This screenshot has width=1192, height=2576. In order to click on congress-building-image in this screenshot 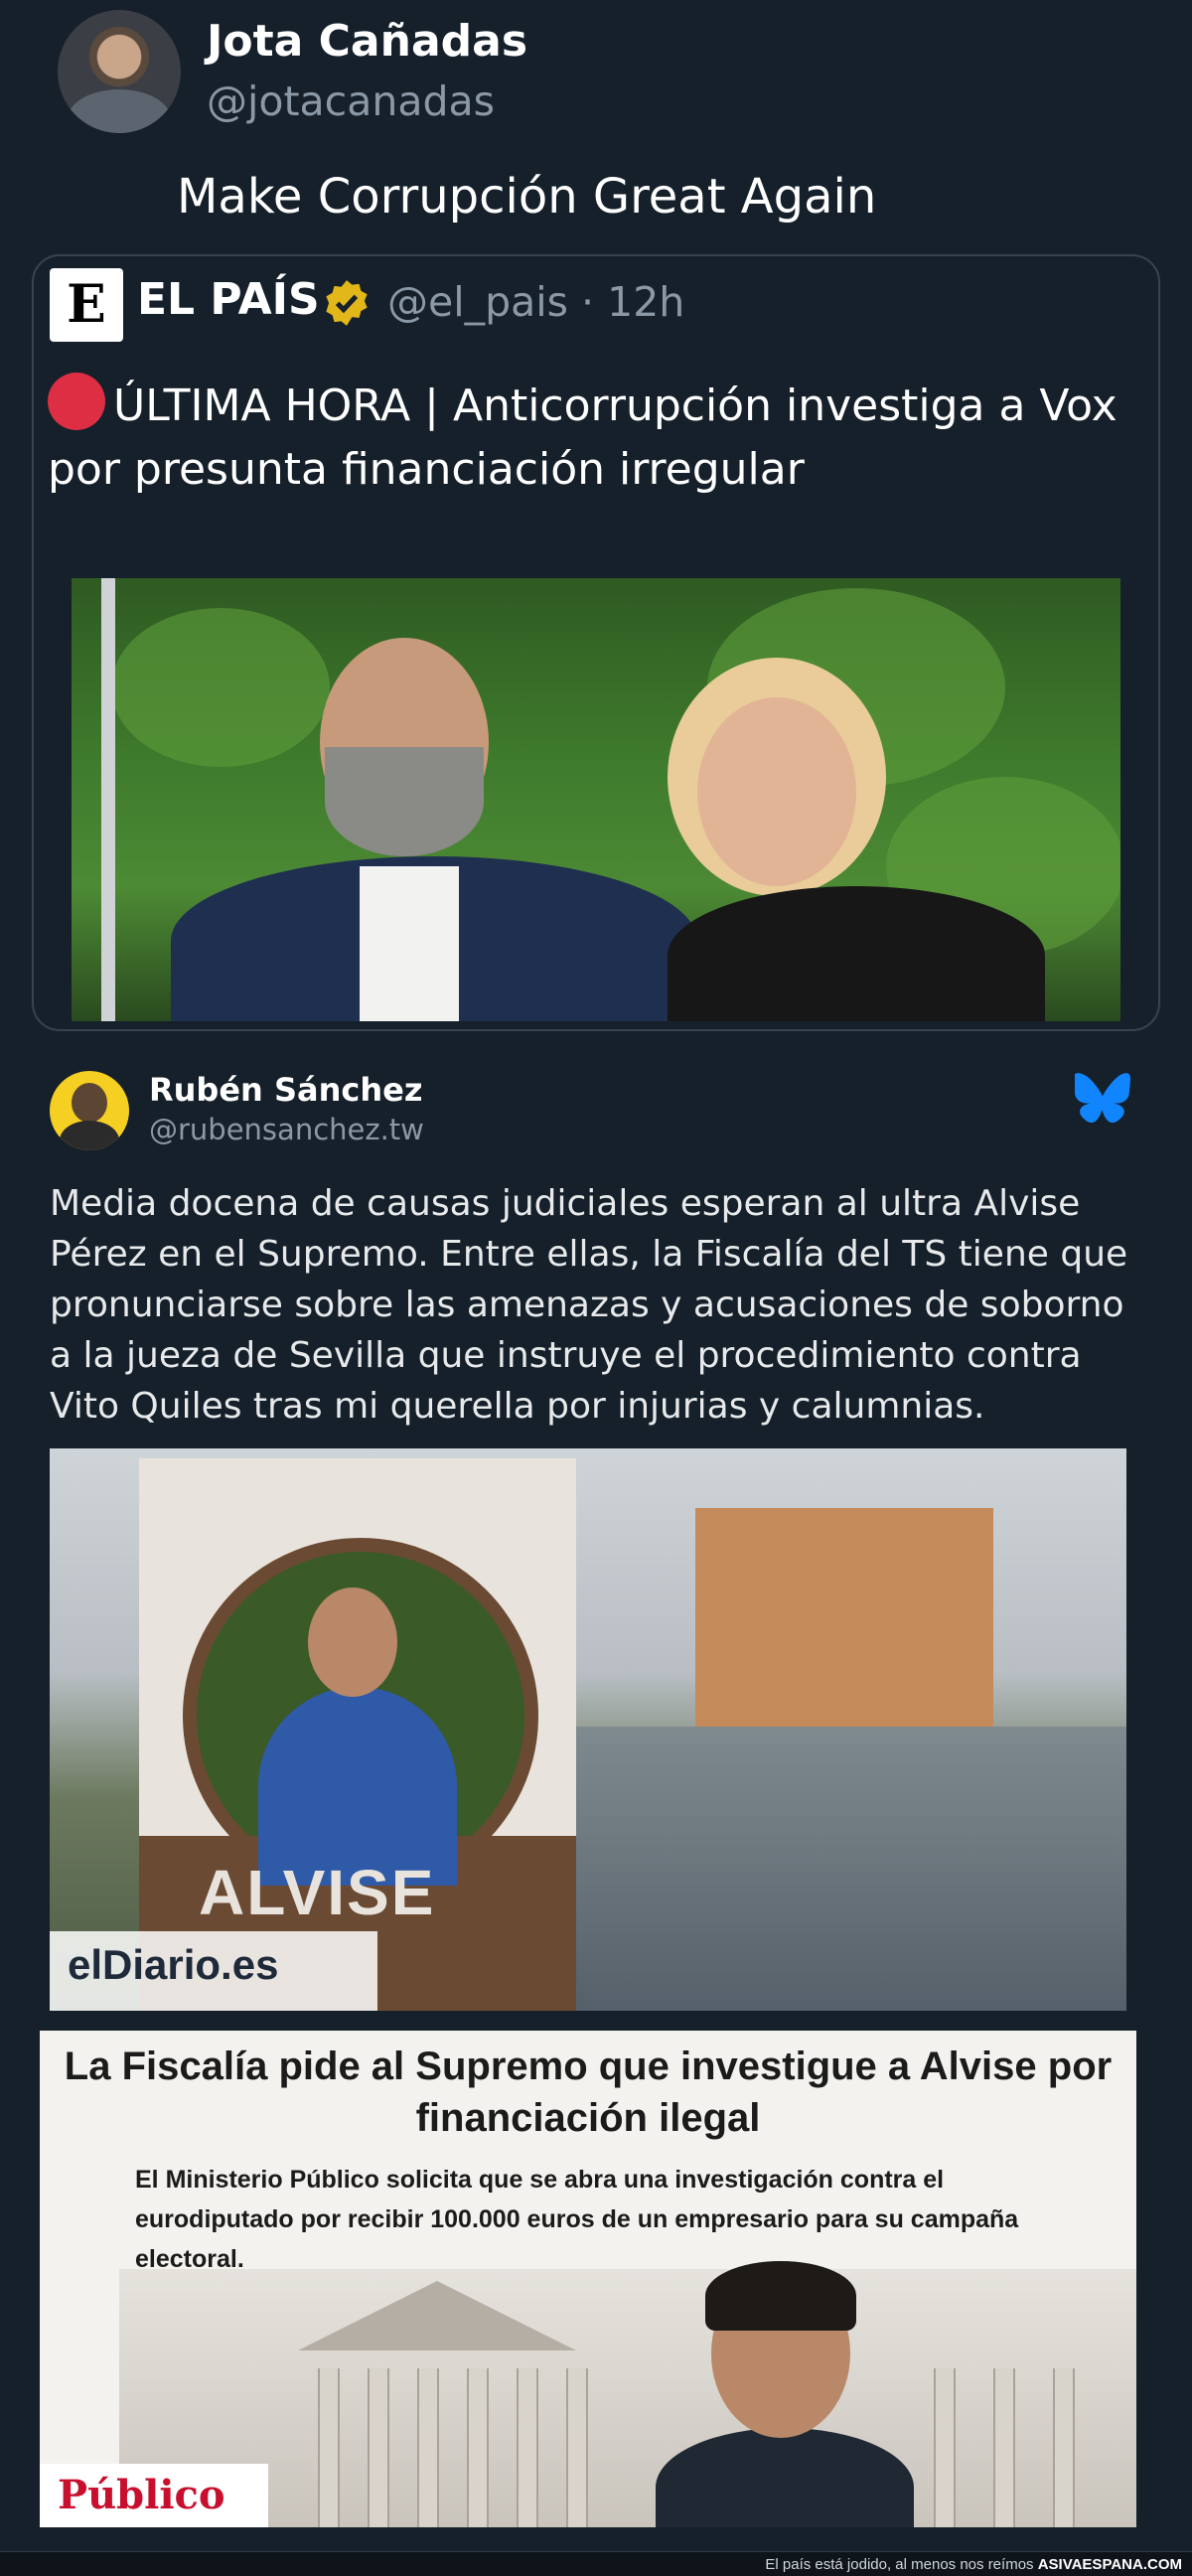, I will do `click(627, 2398)`.